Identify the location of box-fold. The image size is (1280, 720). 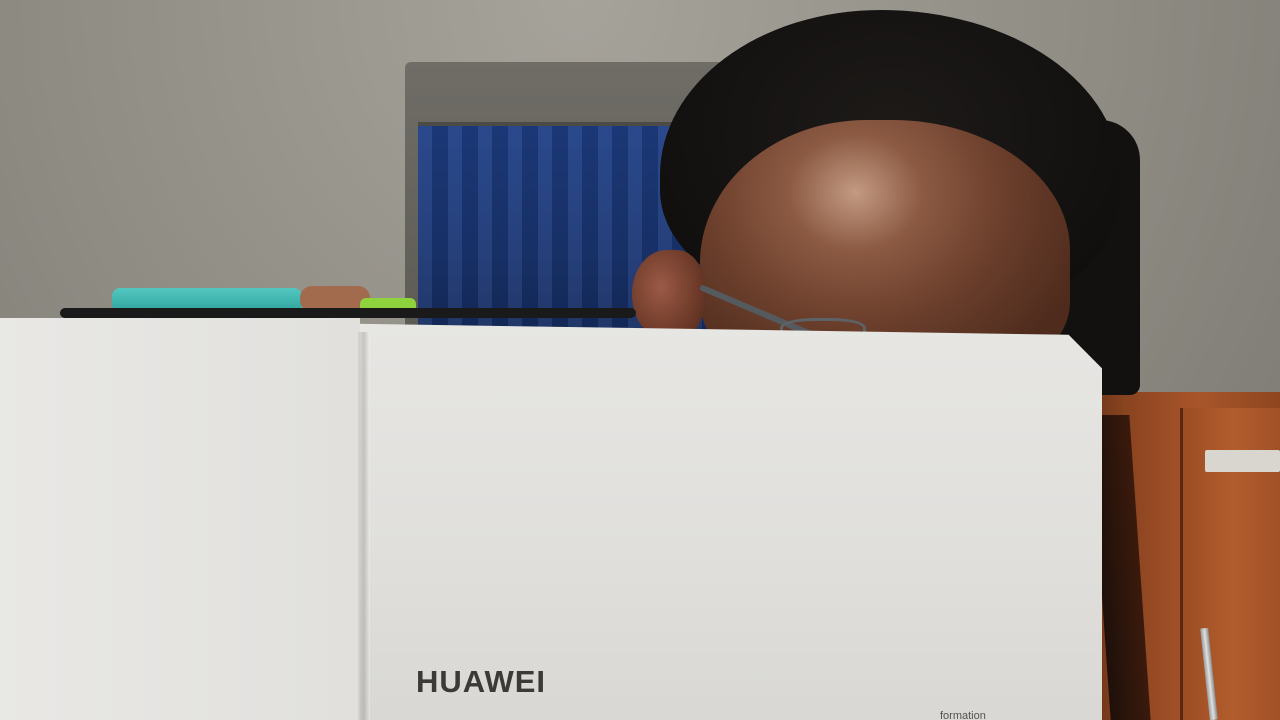
(364, 526).